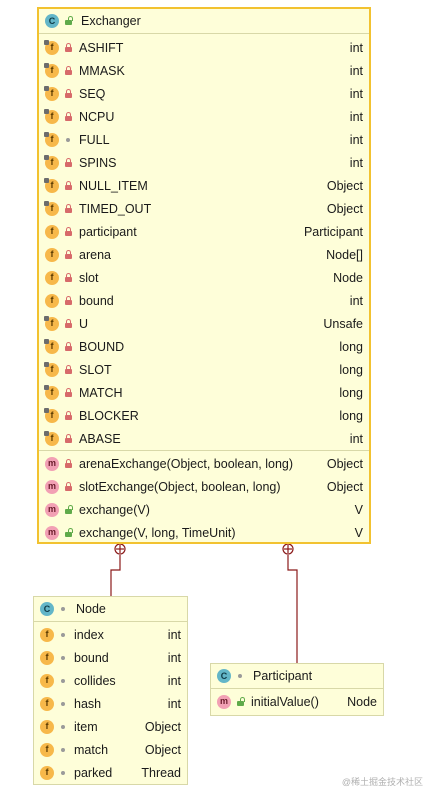  What do you see at coordinates (204, 415) in the screenshot?
I see `field-row: f BLOCKER long` at bounding box center [204, 415].